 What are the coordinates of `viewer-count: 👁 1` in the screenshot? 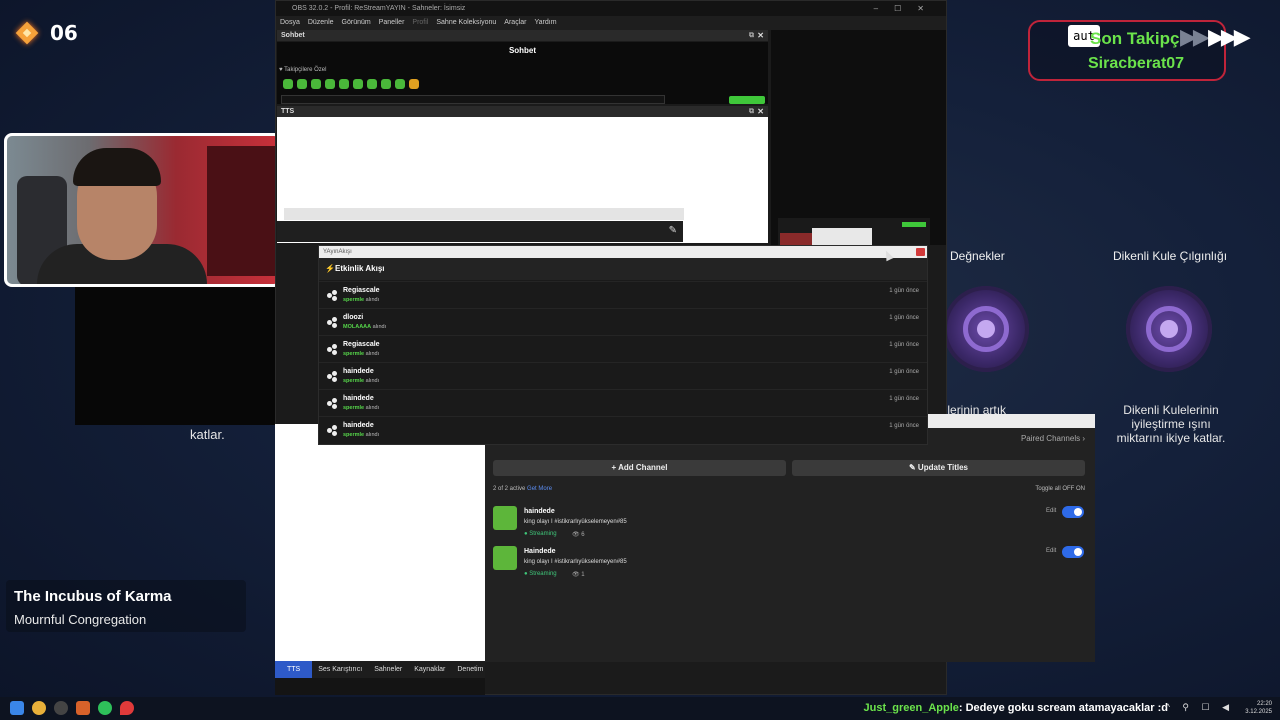 It's located at (578, 575).